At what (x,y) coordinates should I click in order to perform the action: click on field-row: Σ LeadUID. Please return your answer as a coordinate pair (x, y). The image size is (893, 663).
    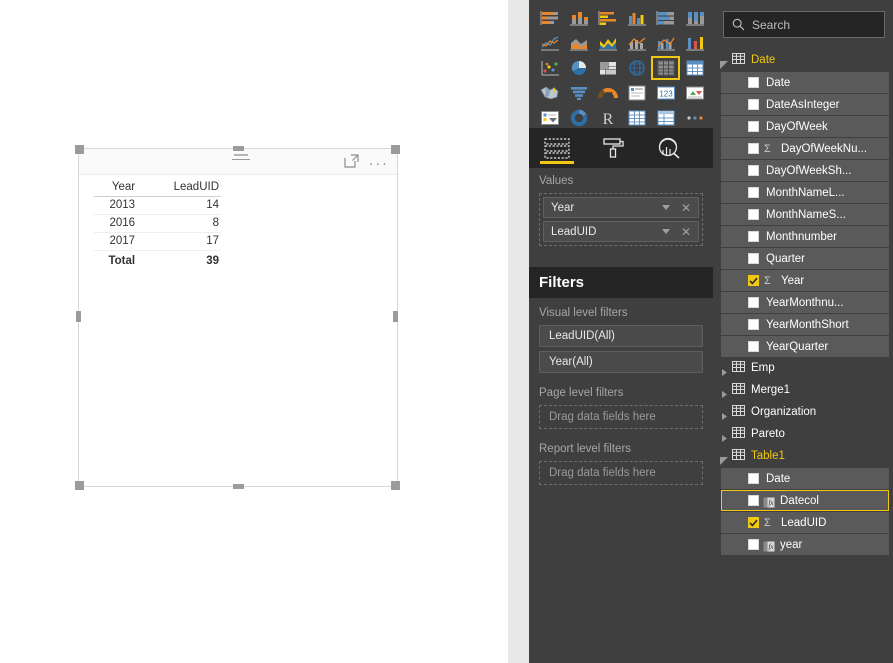
    Looking at the image, I should click on (805, 522).